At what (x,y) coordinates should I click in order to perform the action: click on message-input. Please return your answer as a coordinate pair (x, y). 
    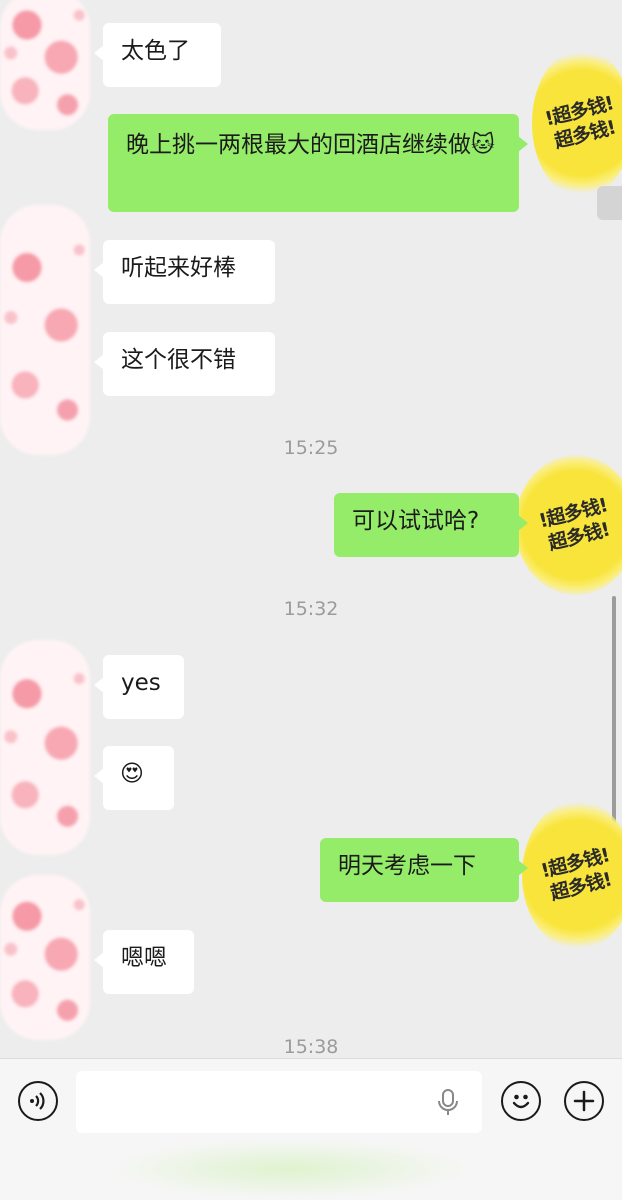
    Looking at the image, I should click on (260, 1103).